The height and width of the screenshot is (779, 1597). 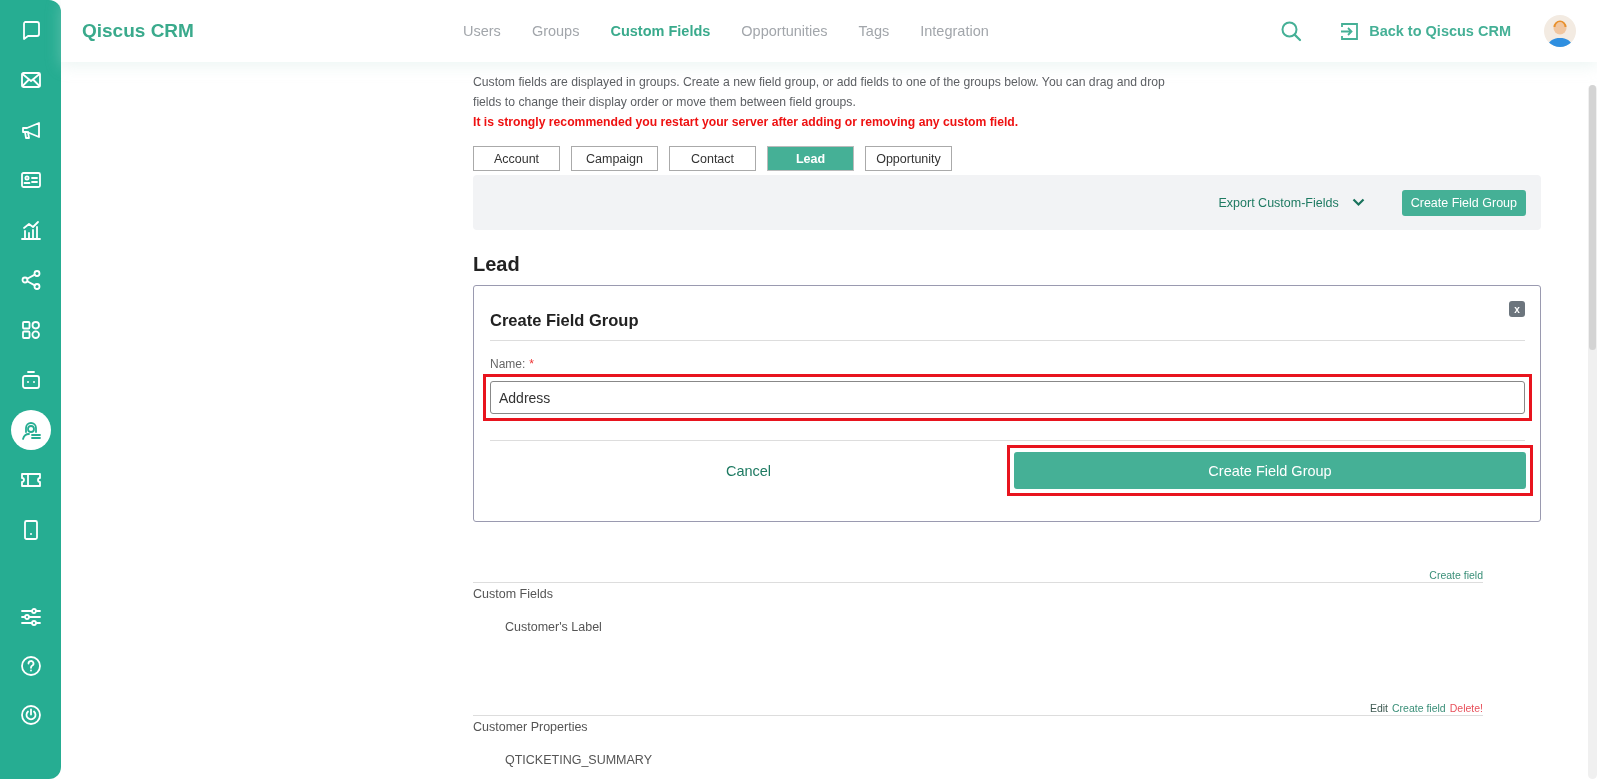 I want to click on robot-icon, so click(x=30, y=380).